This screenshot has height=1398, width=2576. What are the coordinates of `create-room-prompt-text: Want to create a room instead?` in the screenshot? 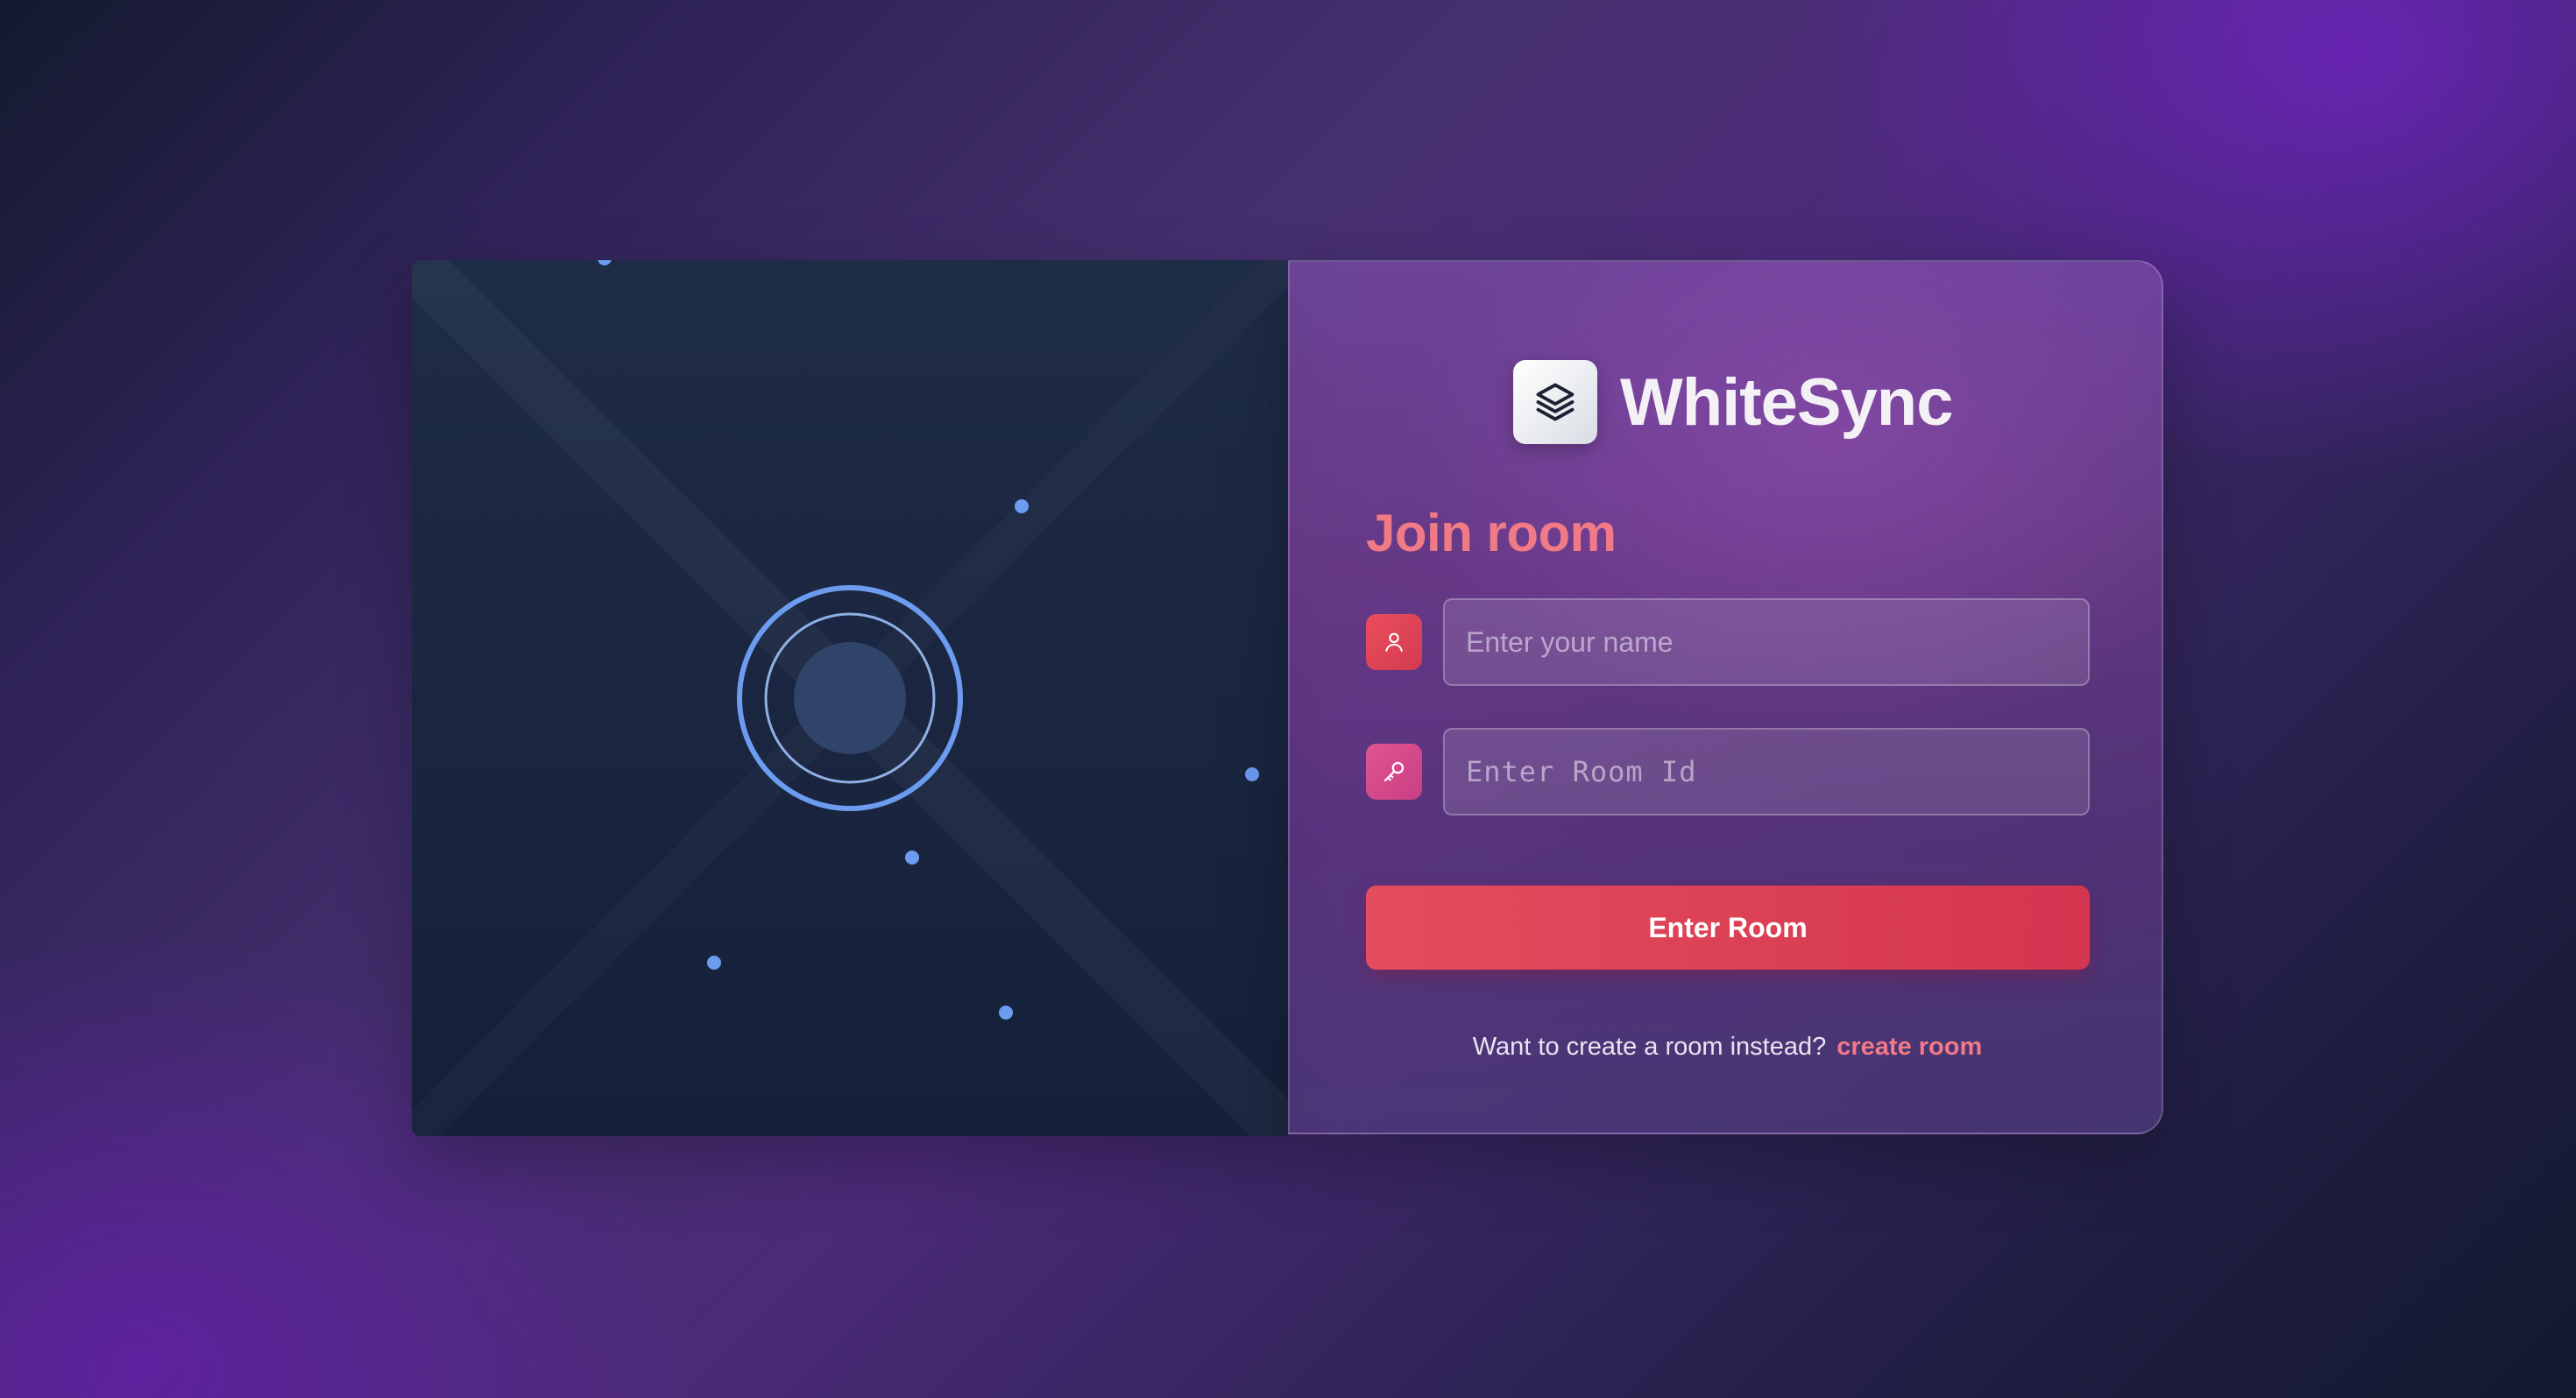 It's located at (1649, 1047).